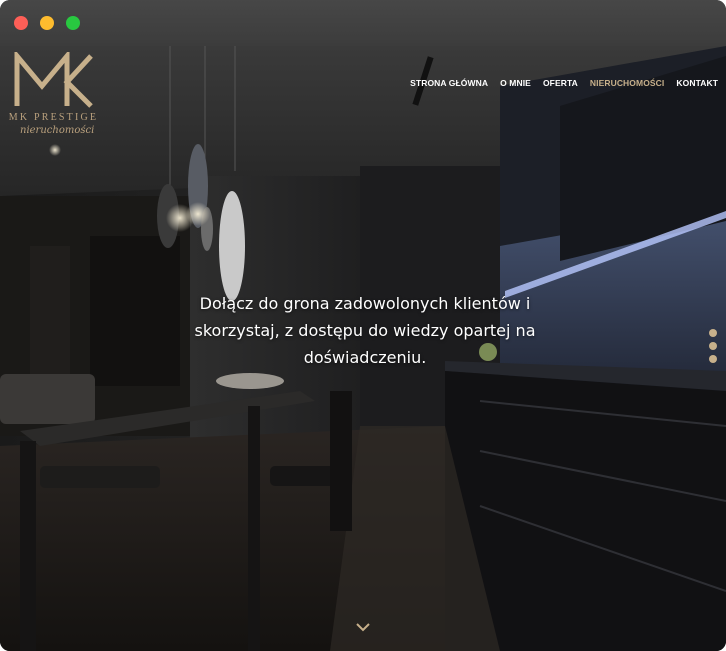 The height and width of the screenshot is (651, 726). Describe the element at coordinates (449, 83) in the screenshot. I see `nav-item-strona-glowna: STRONA GŁÓWNA` at that location.